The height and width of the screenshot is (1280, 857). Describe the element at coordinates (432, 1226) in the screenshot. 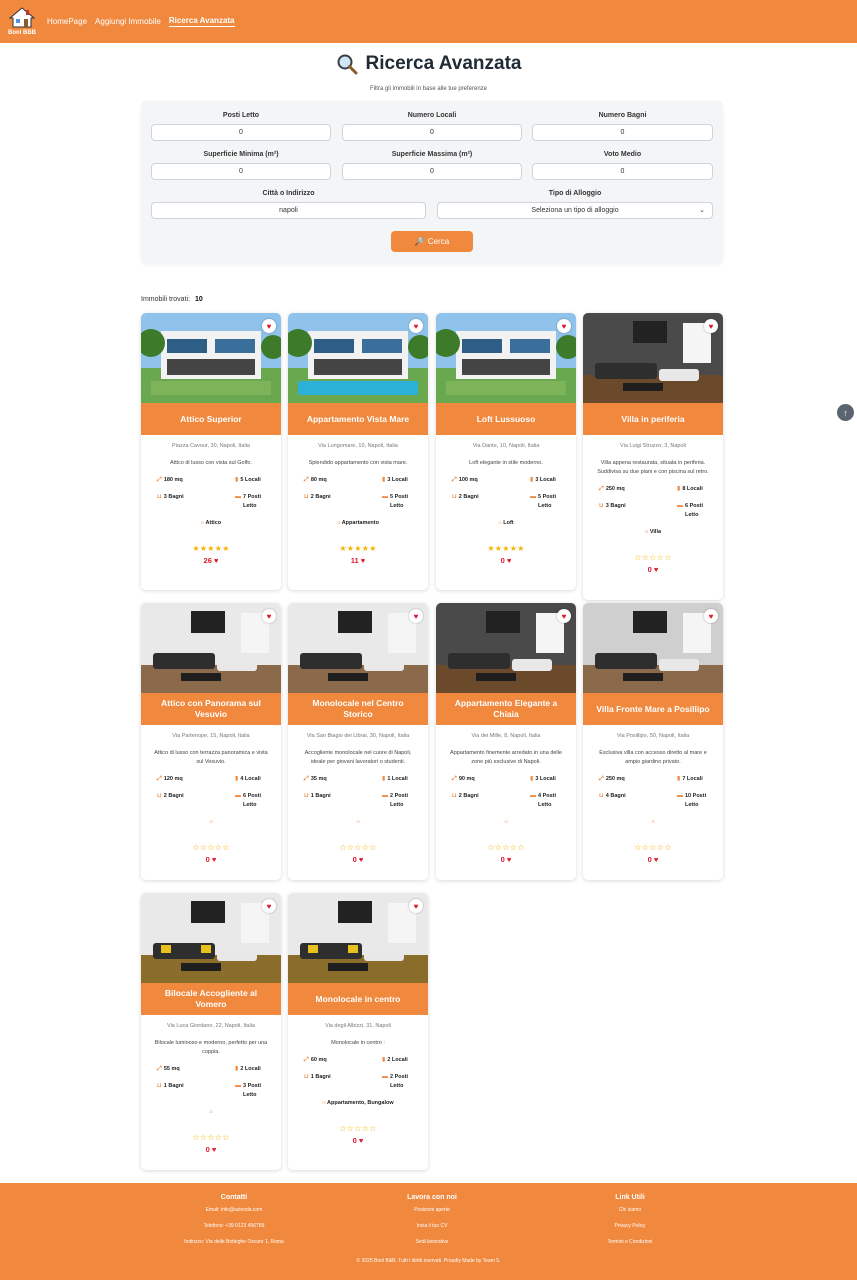

I see `footer-link-cv: Invia il tuo CV` at that location.